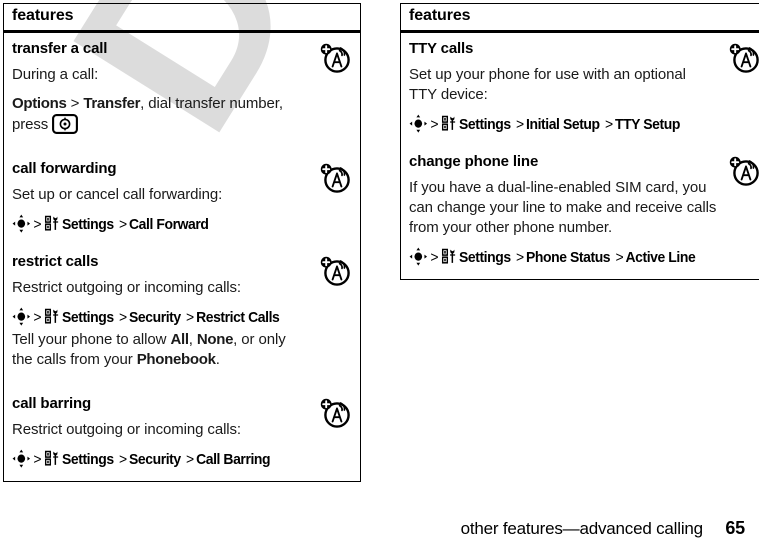  Describe the element at coordinates (735, 528) in the screenshot. I see `footer-page-number: 65` at that location.